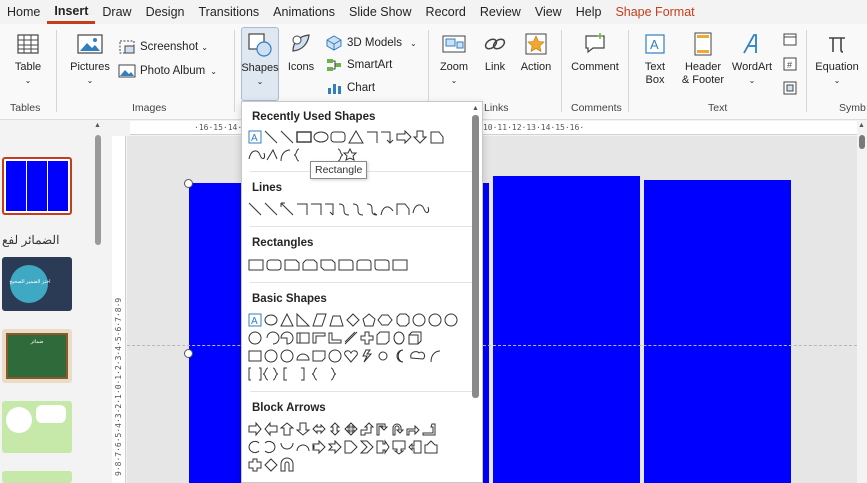  I want to click on down-arrow-icon, so click(420, 137).